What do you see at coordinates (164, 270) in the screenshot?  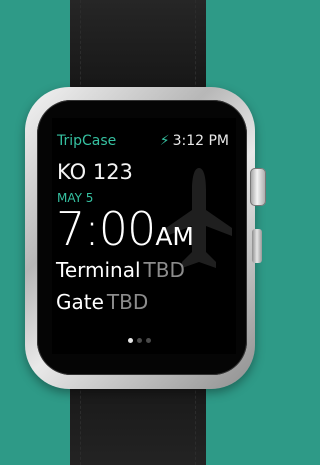 I see `terminal-value: TBD` at bounding box center [164, 270].